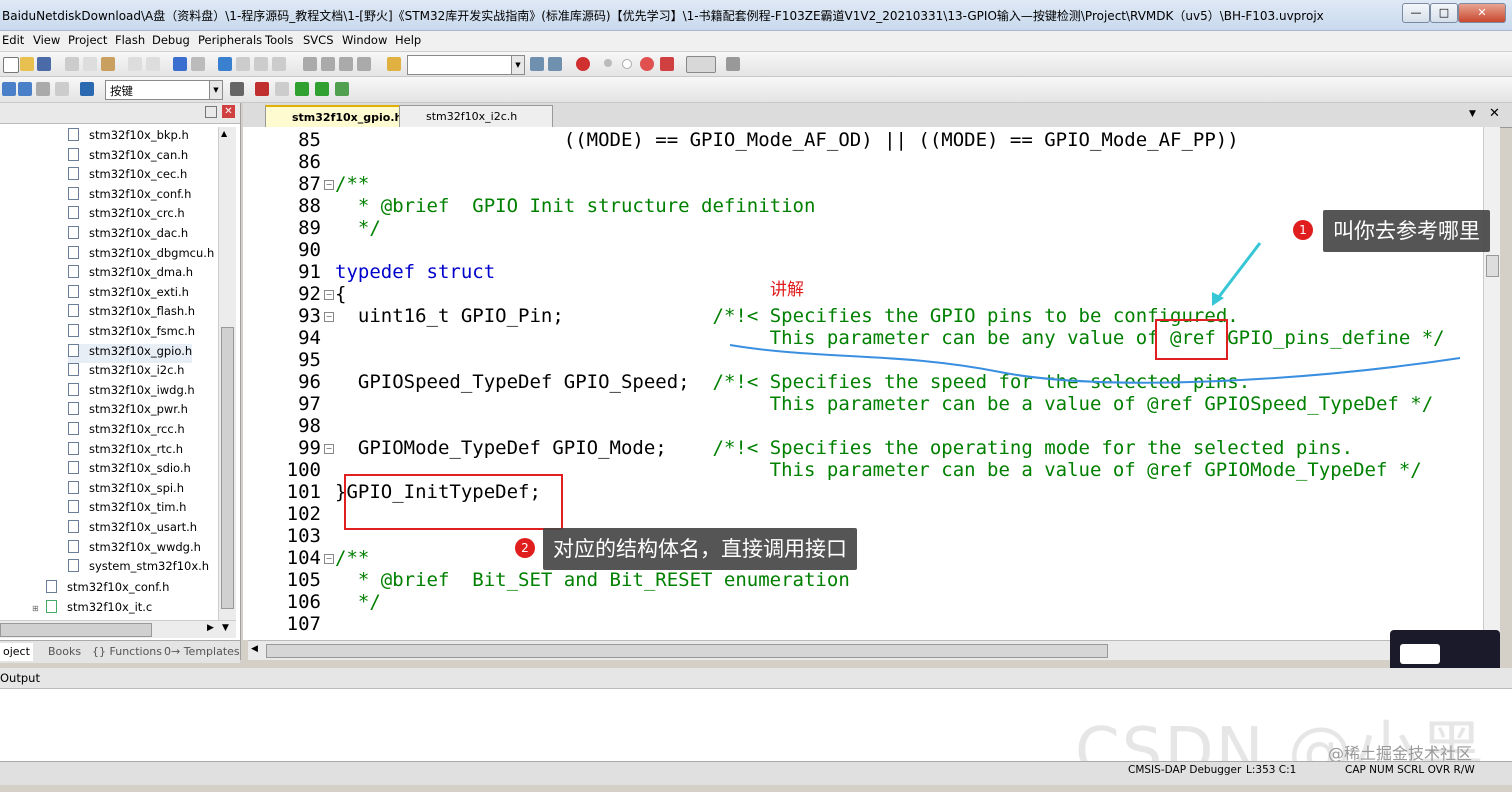 The height and width of the screenshot is (792, 1512). Describe the element at coordinates (1237, 272) in the screenshot. I see `arrow-stroke` at that location.